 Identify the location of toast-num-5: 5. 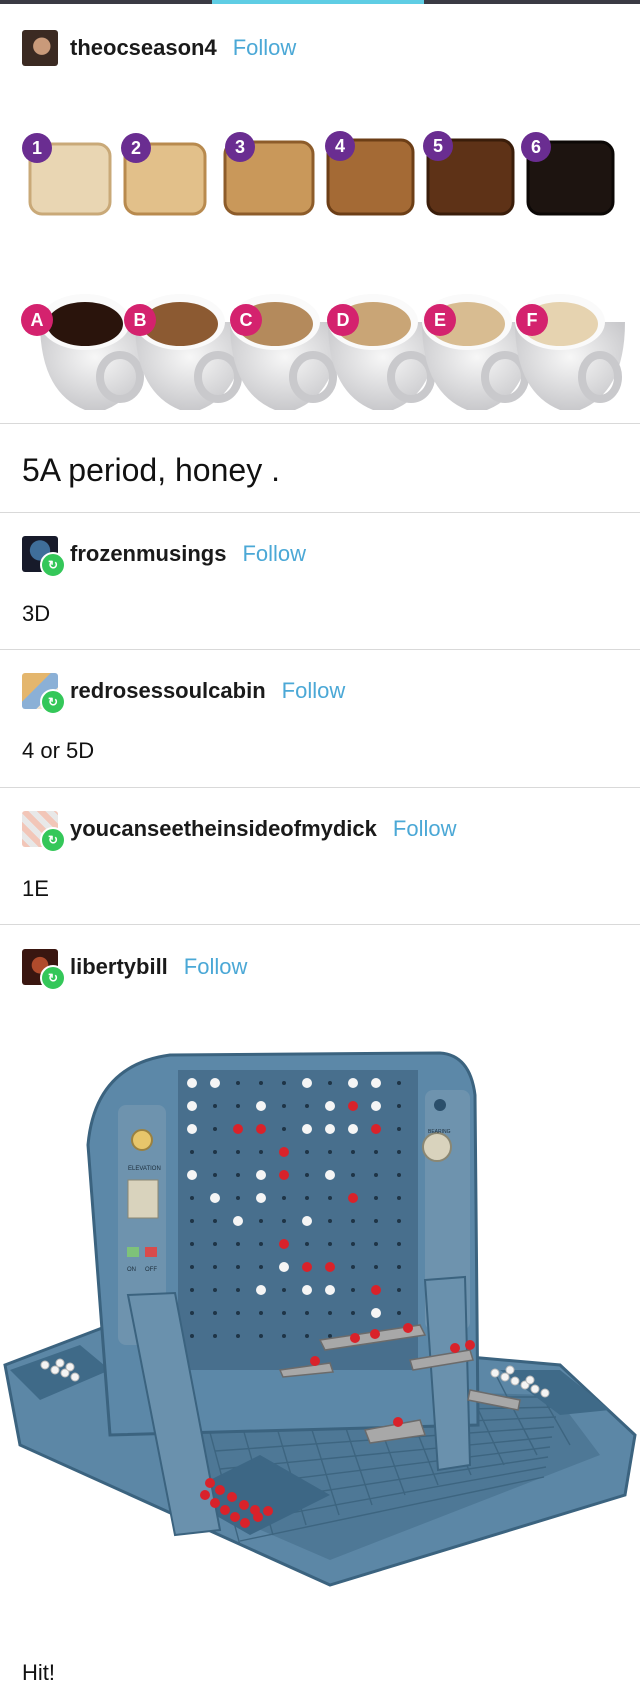
(438, 146).